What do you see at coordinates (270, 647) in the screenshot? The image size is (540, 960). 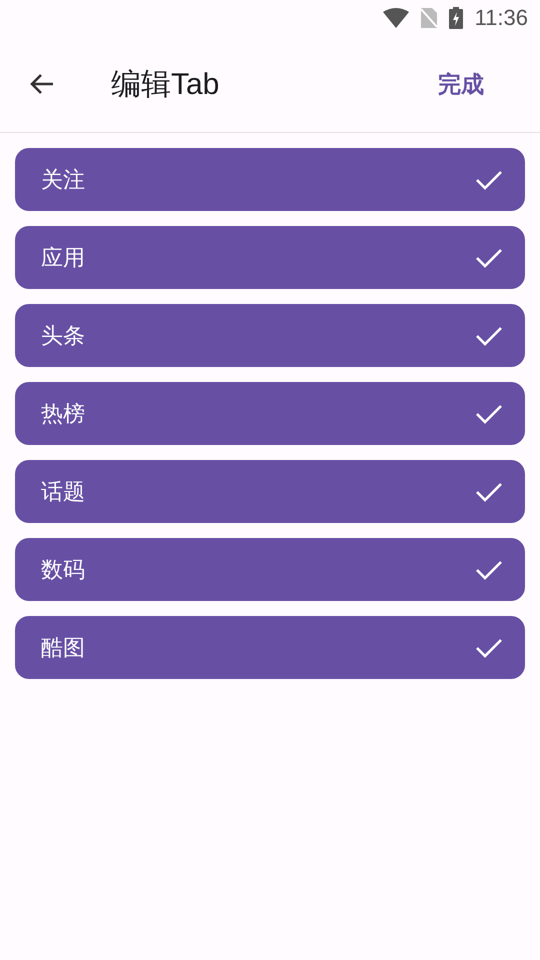 I see `tab-toggle-item: 酷图` at bounding box center [270, 647].